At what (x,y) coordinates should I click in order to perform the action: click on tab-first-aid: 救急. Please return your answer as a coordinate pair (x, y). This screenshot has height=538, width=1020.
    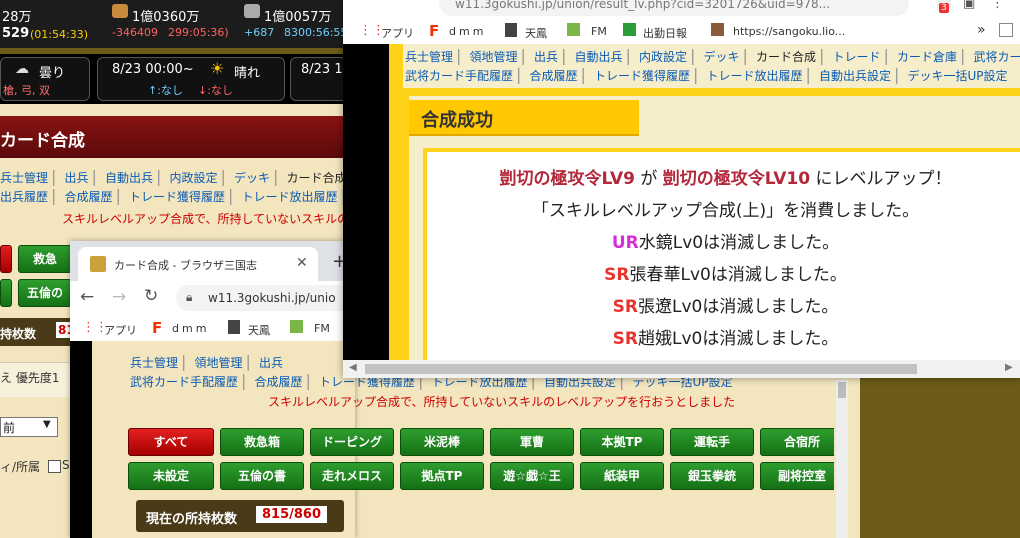
    Looking at the image, I should click on (45, 259).